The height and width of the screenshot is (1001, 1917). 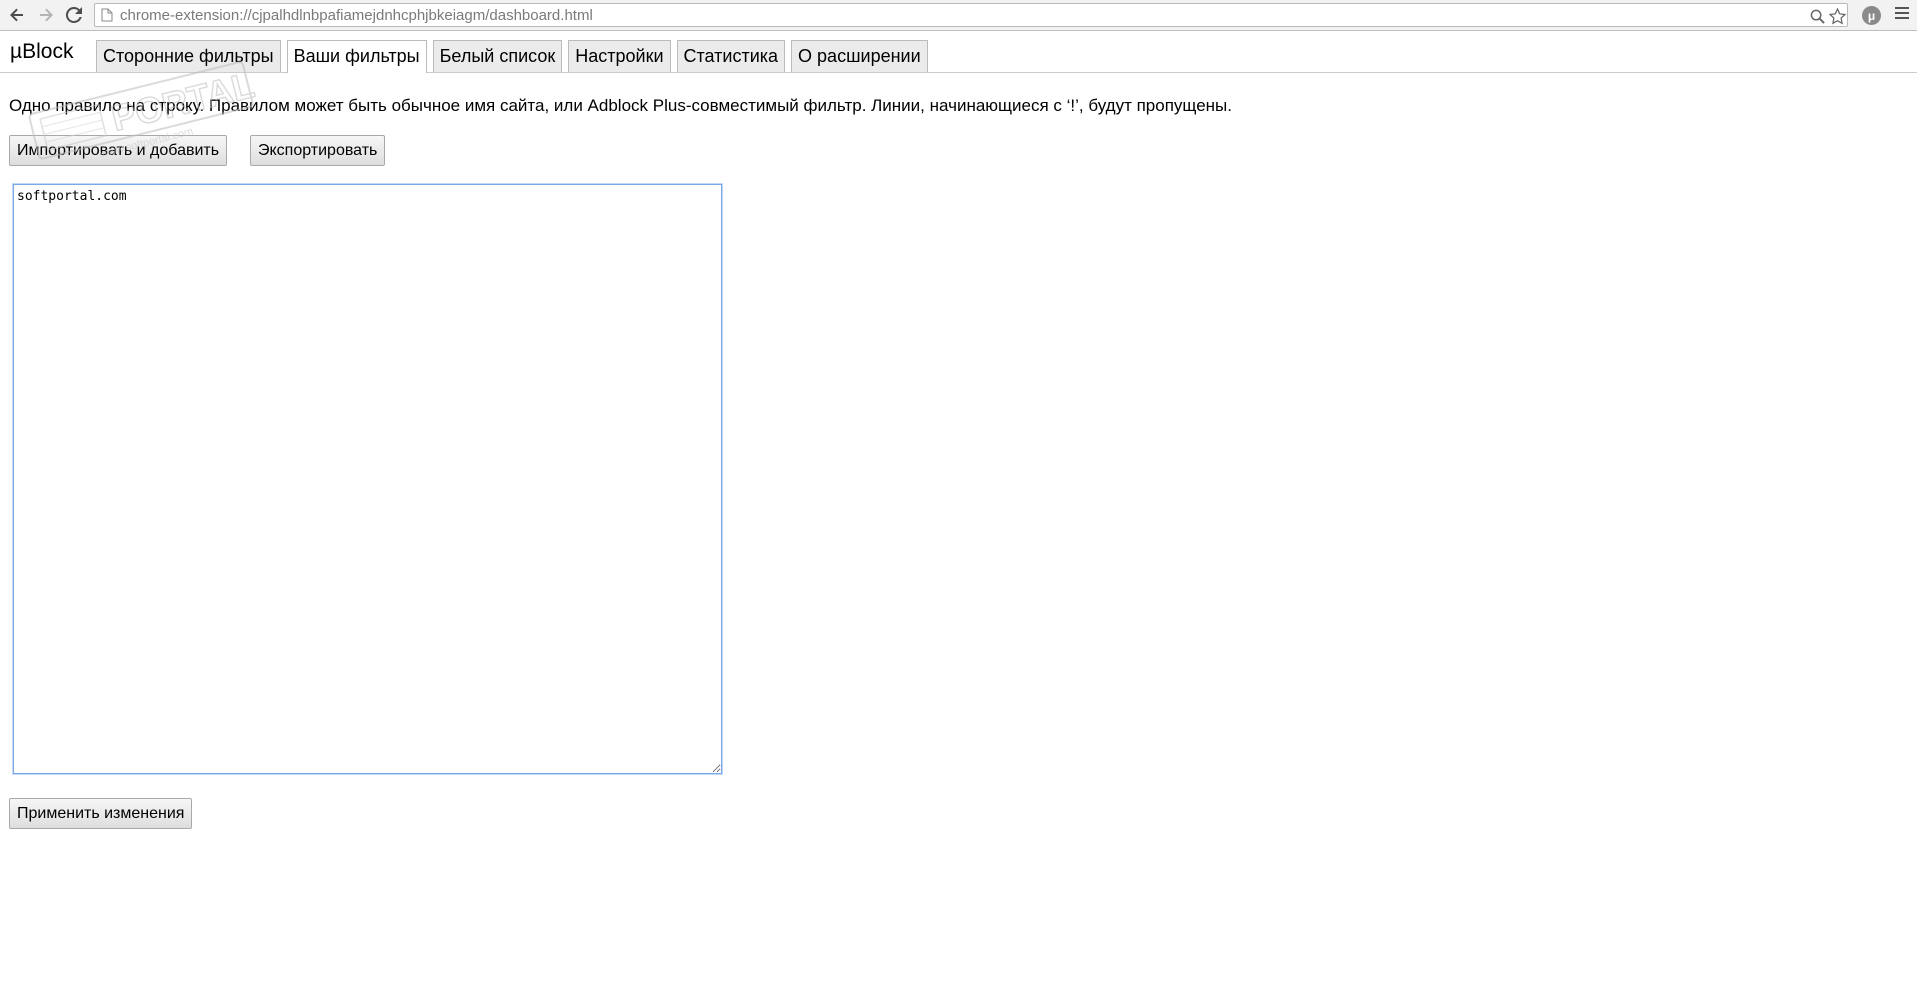 What do you see at coordinates (1837, 16) in the screenshot?
I see `bookmark-star-icon` at bounding box center [1837, 16].